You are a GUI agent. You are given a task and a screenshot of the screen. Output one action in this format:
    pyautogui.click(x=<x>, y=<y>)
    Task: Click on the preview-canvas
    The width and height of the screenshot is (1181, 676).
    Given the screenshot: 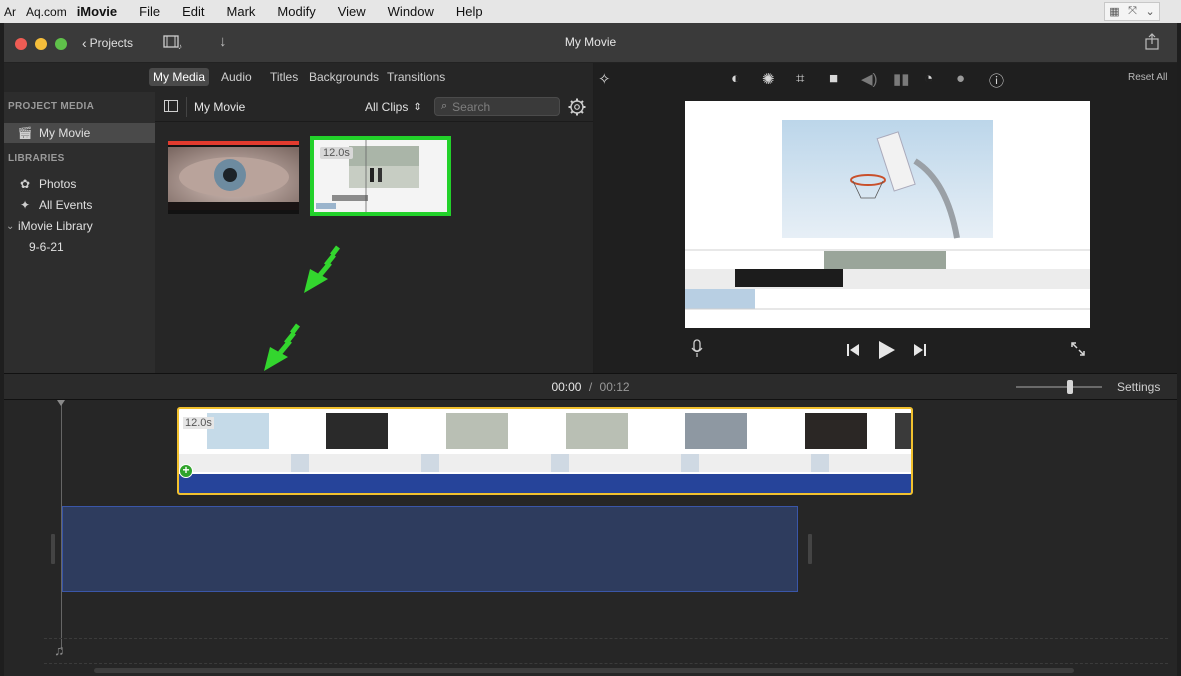 What is the action you would take?
    pyautogui.click(x=887, y=214)
    